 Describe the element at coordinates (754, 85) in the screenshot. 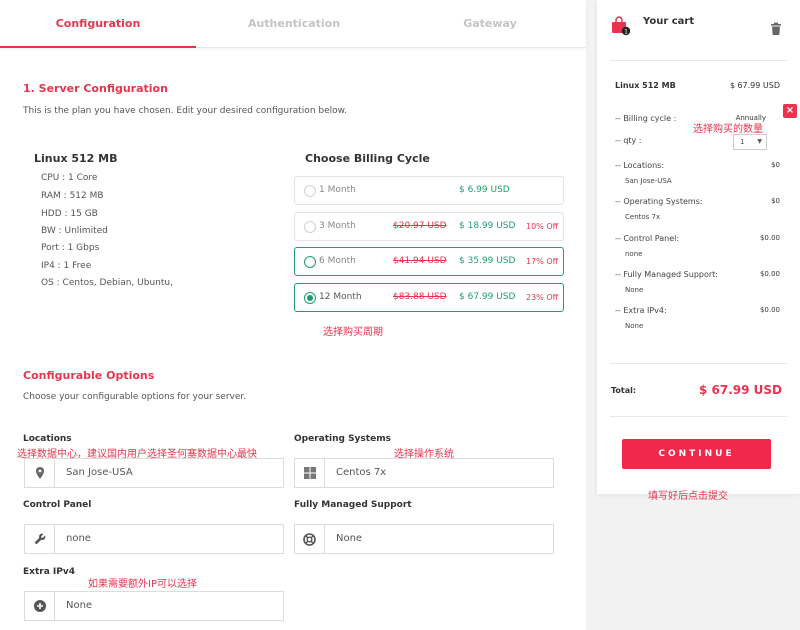

I see `cart-product-price: $ 67.99 USD` at that location.